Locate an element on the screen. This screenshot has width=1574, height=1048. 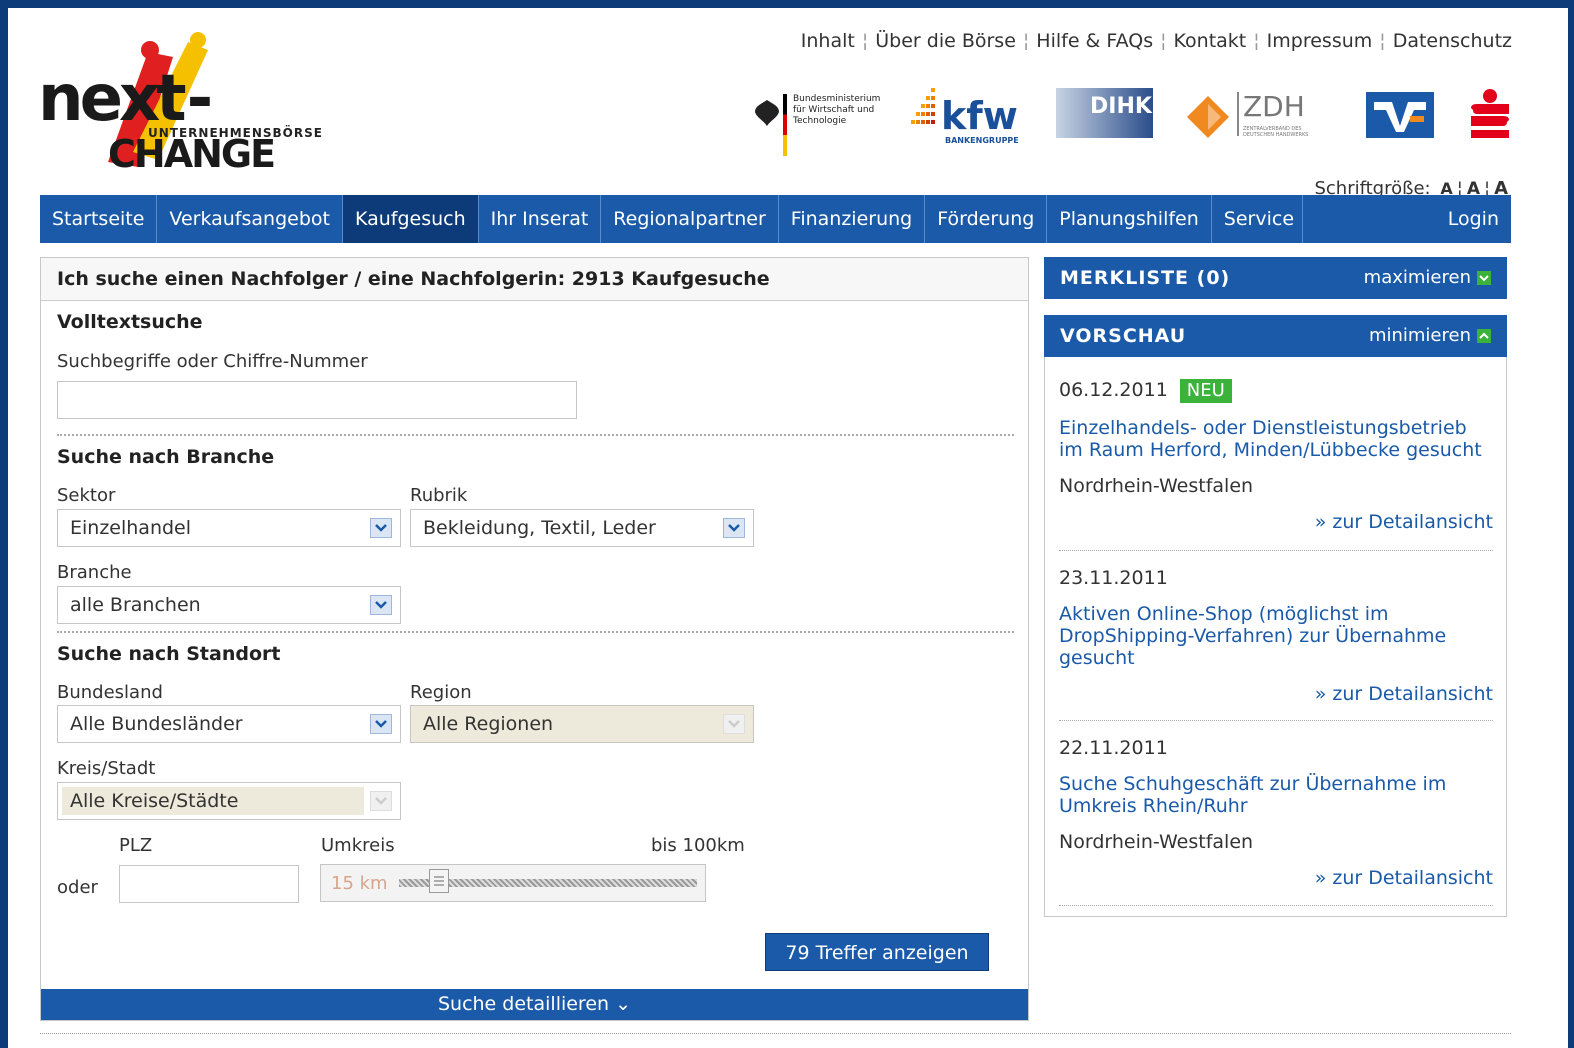
fulltext-label: Suchbegriffe oder Chiffre-Nummer is located at coordinates (212, 361).